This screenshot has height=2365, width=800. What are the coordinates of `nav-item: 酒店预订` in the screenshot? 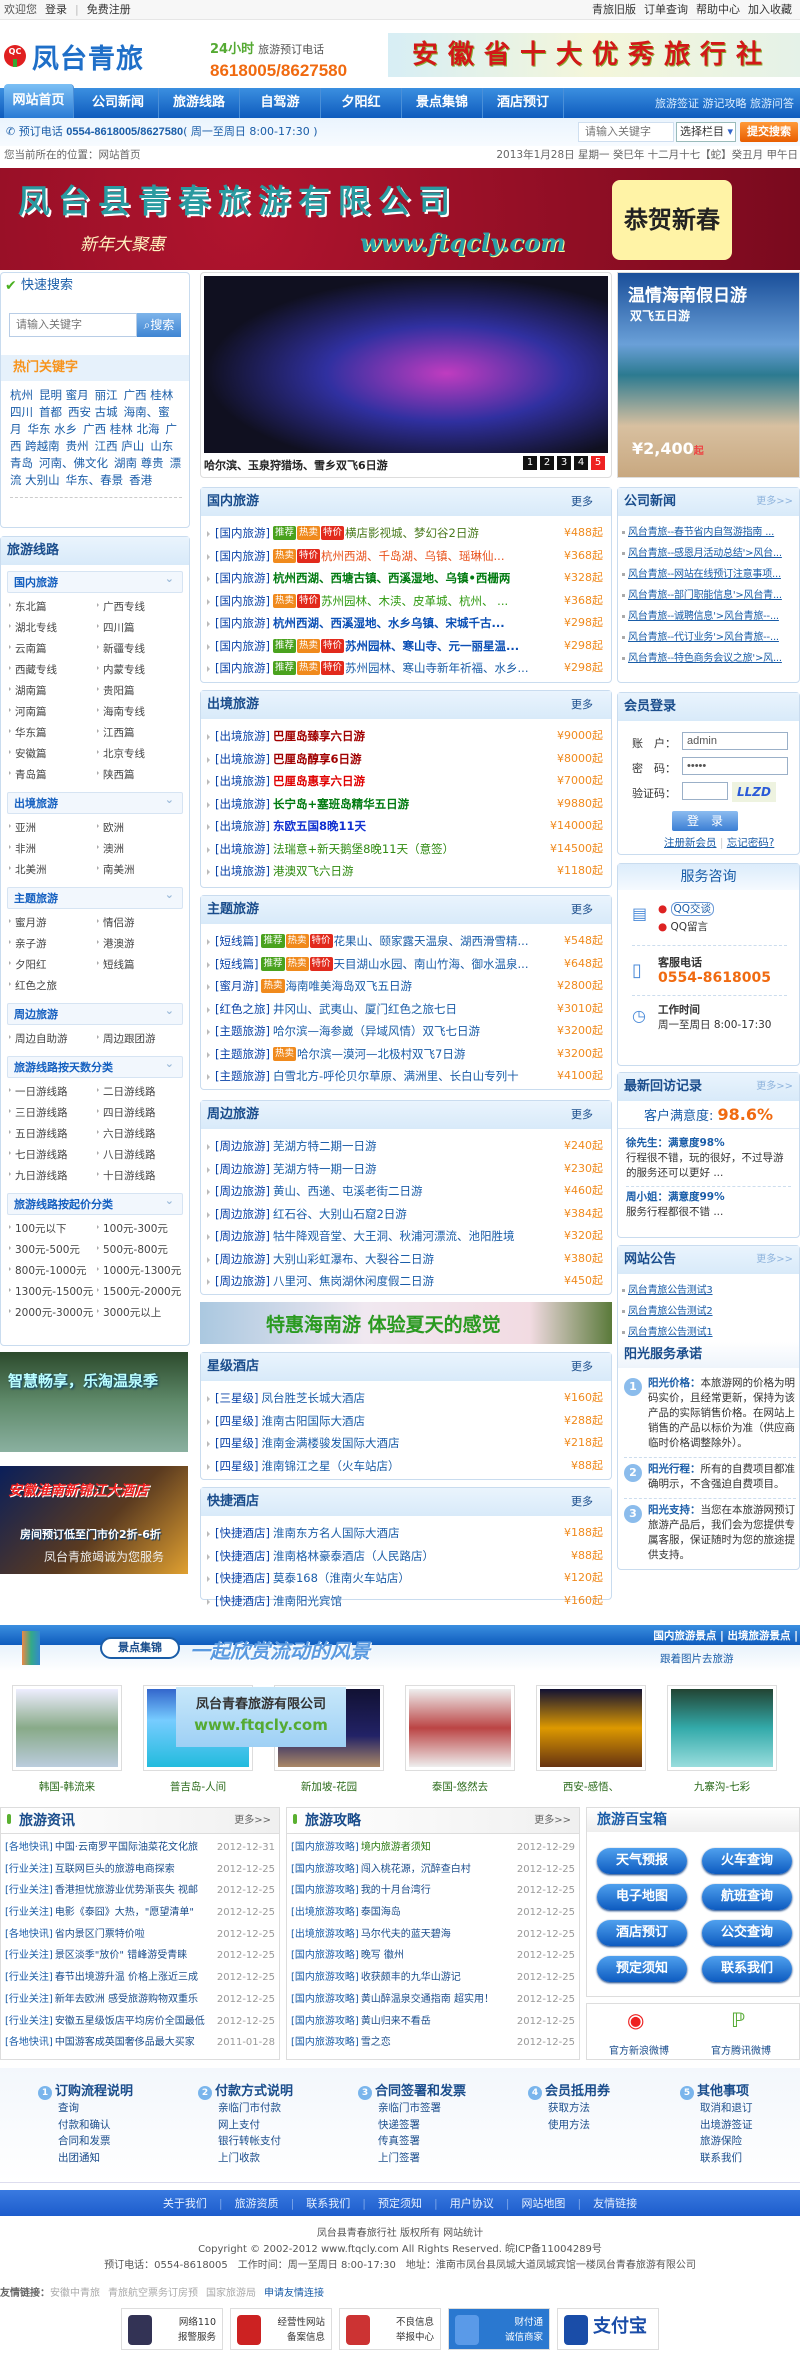 It's located at (523, 103).